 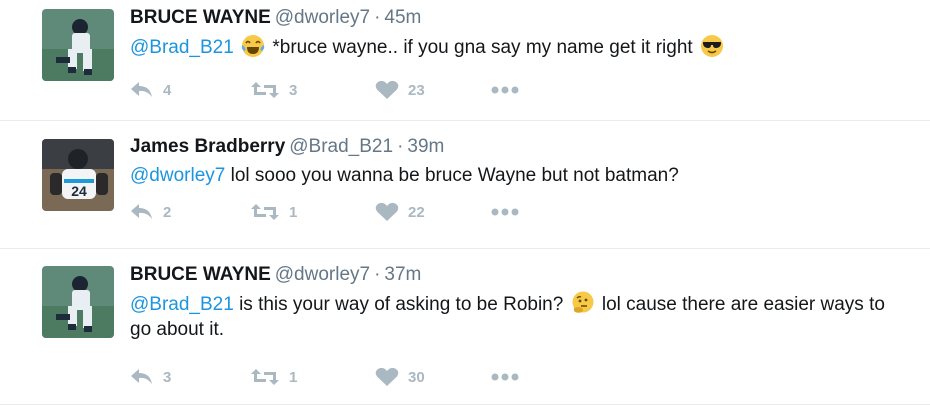 What do you see at coordinates (177, 175) in the screenshot?
I see `mention-link: @dworley7` at bounding box center [177, 175].